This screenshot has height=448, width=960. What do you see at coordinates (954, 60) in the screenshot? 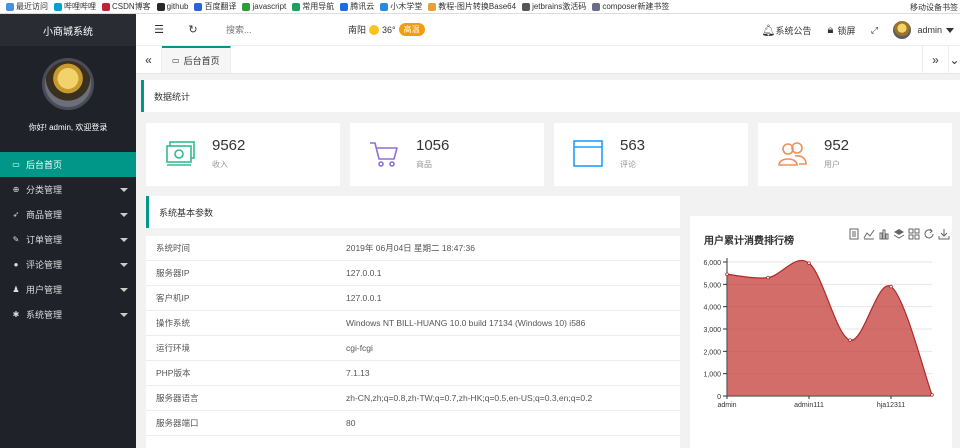
I see `chevron-down-icon: ⌄` at bounding box center [954, 60].